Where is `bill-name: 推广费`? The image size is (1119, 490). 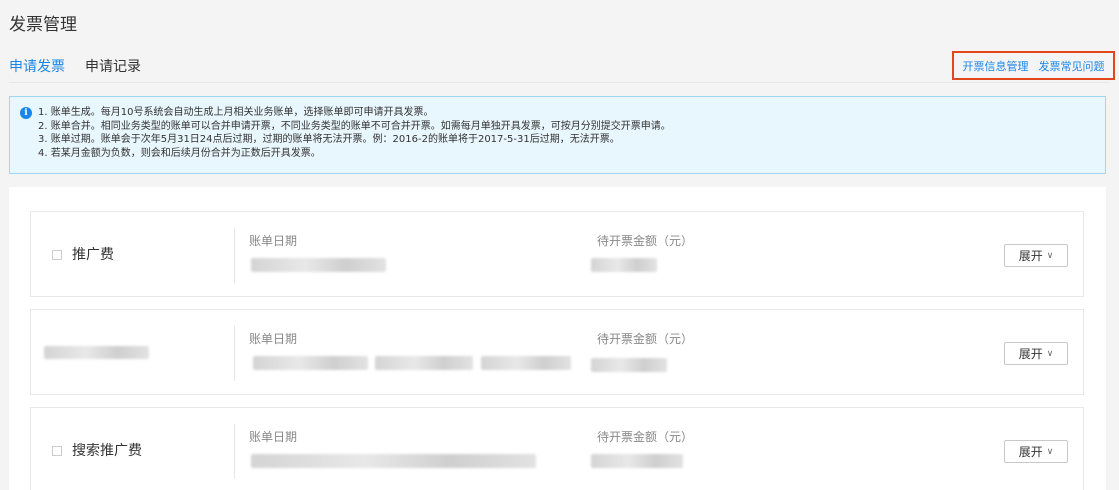
bill-name: 推广费 is located at coordinates (93, 255).